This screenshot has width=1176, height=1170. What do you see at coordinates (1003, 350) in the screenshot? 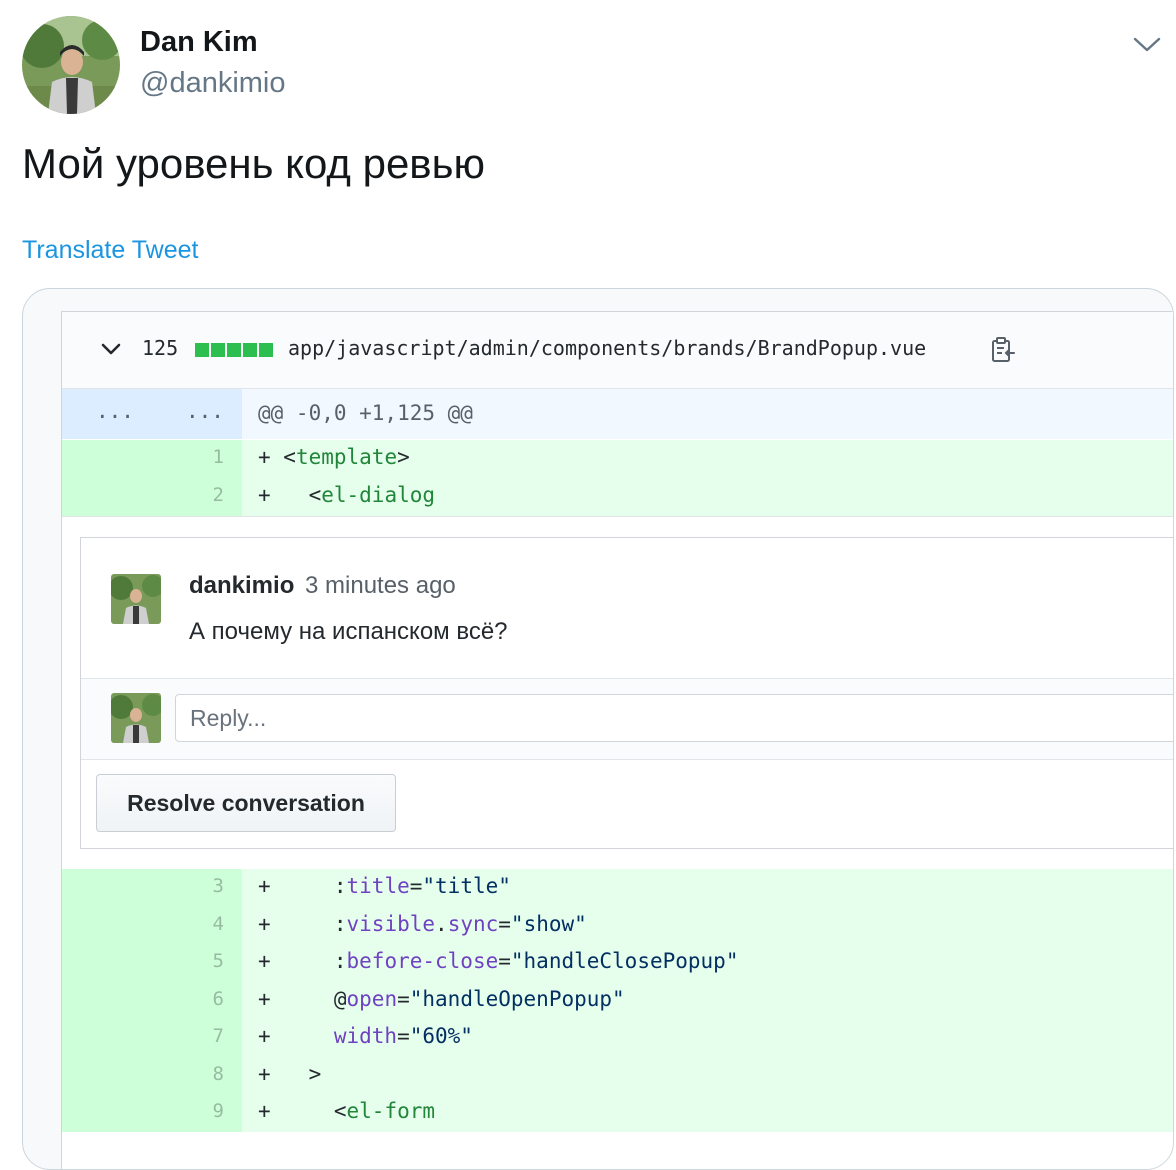
I see `clipboard-icon` at bounding box center [1003, 350].